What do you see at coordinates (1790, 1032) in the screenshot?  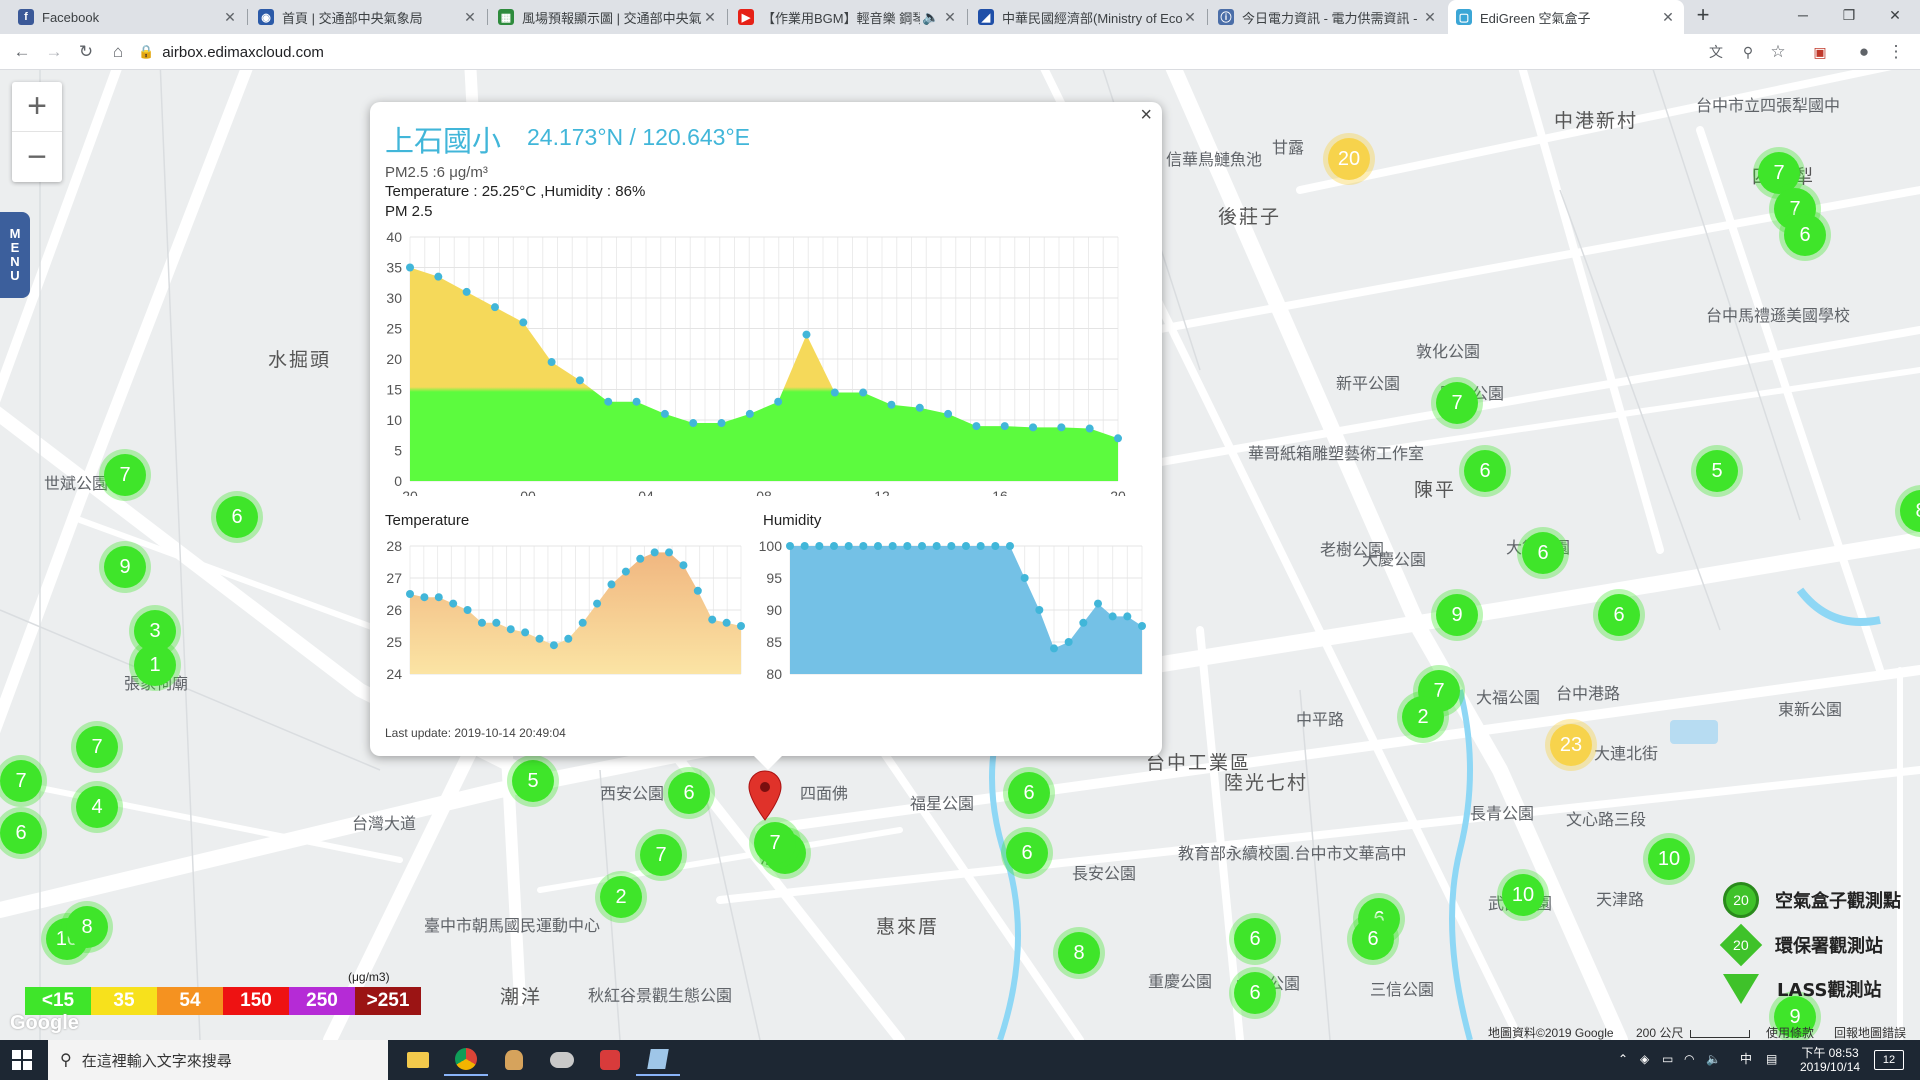 I see `terms-link: 使用條款` at bounding box center [1790, 1032].